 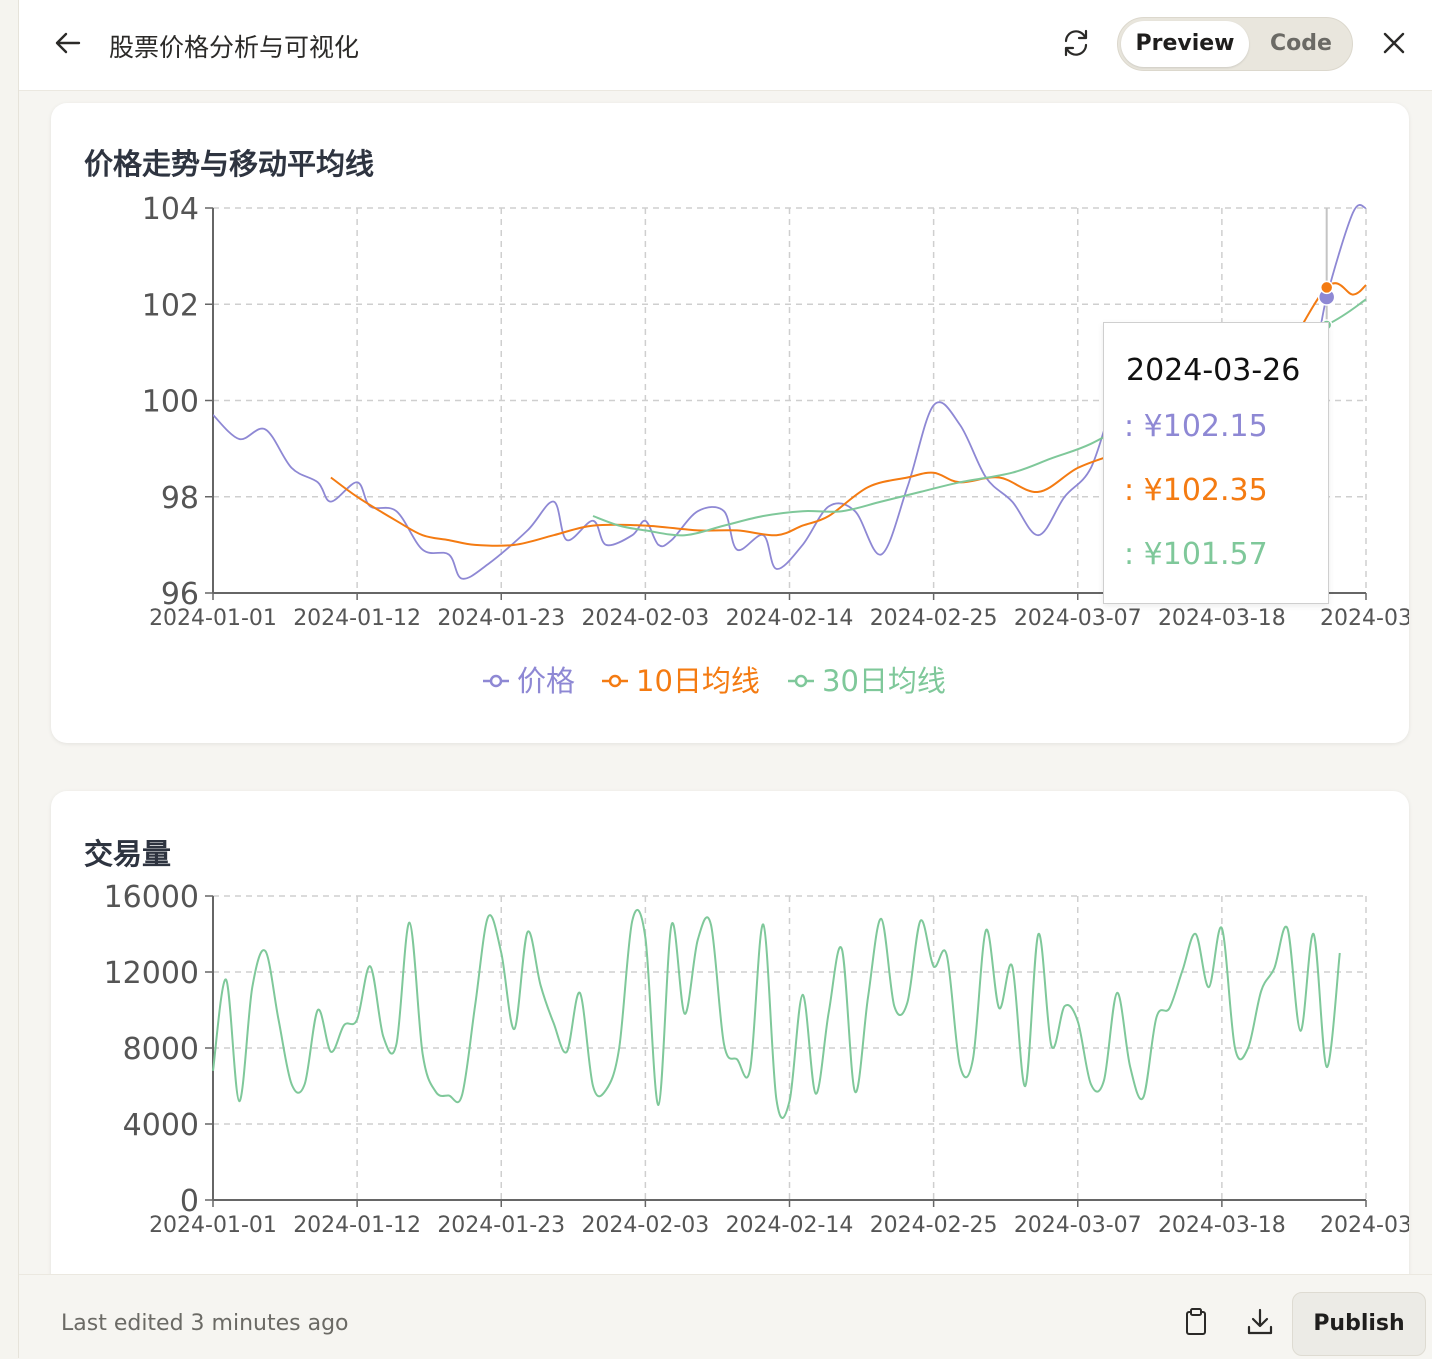 What do you see at coordinates (1185, 44) in the screenshot?
I see `tab-preview: Preview` at bounding box center [1185, 44].